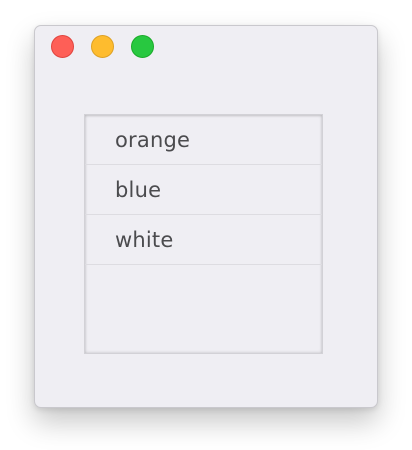 Image resolution: width=412 pixels, height=450 pixels. I want to click on list-item-label: blue, so click(138, 189).